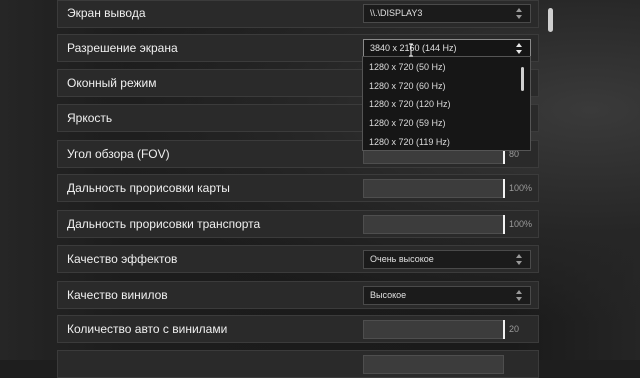 This screenshot has height=378, width=640. I want to click on setting-label: Качество винилов, so click(117, 295).